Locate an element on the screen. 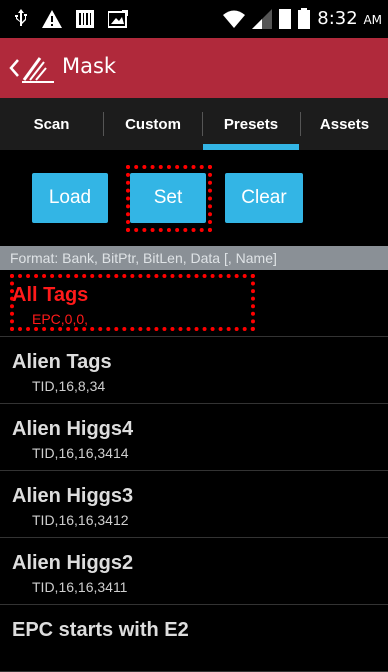  signal-icon is located at coordinates (262, 18).